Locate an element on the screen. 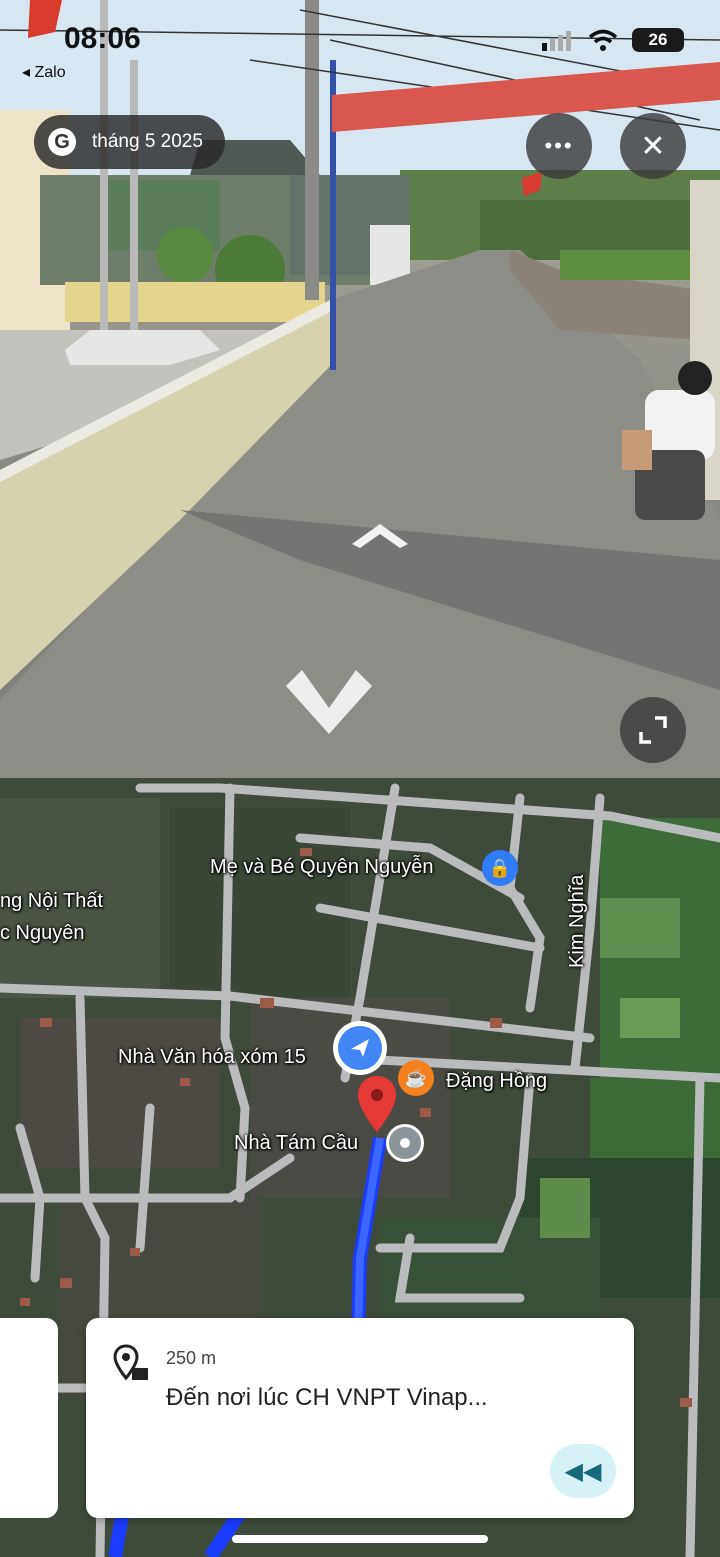 The width and height of the screenshot is (720, 1557). close-street-view-button: ✕ is located at coordinates (653, 146).